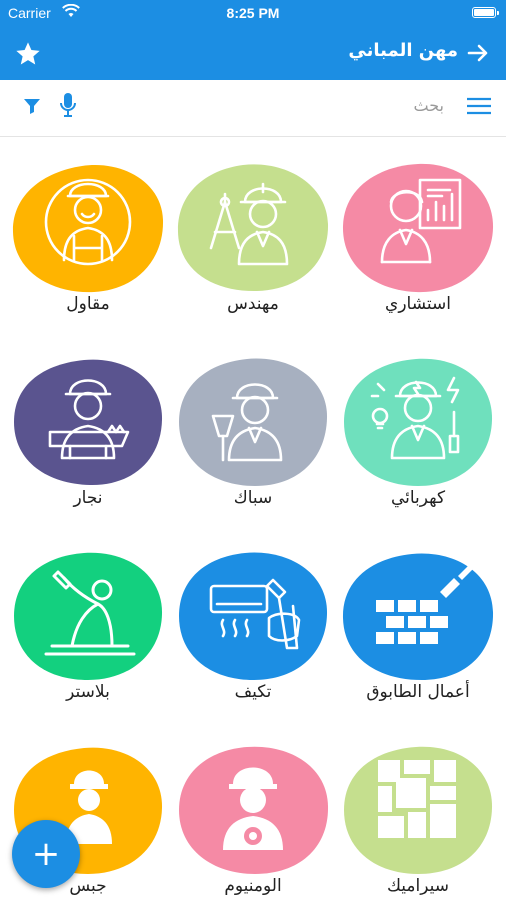  What do you see at coordinates (88, 498) in the screenshot?
I see `tile-label: نجار` at bounding box center [88, 498].